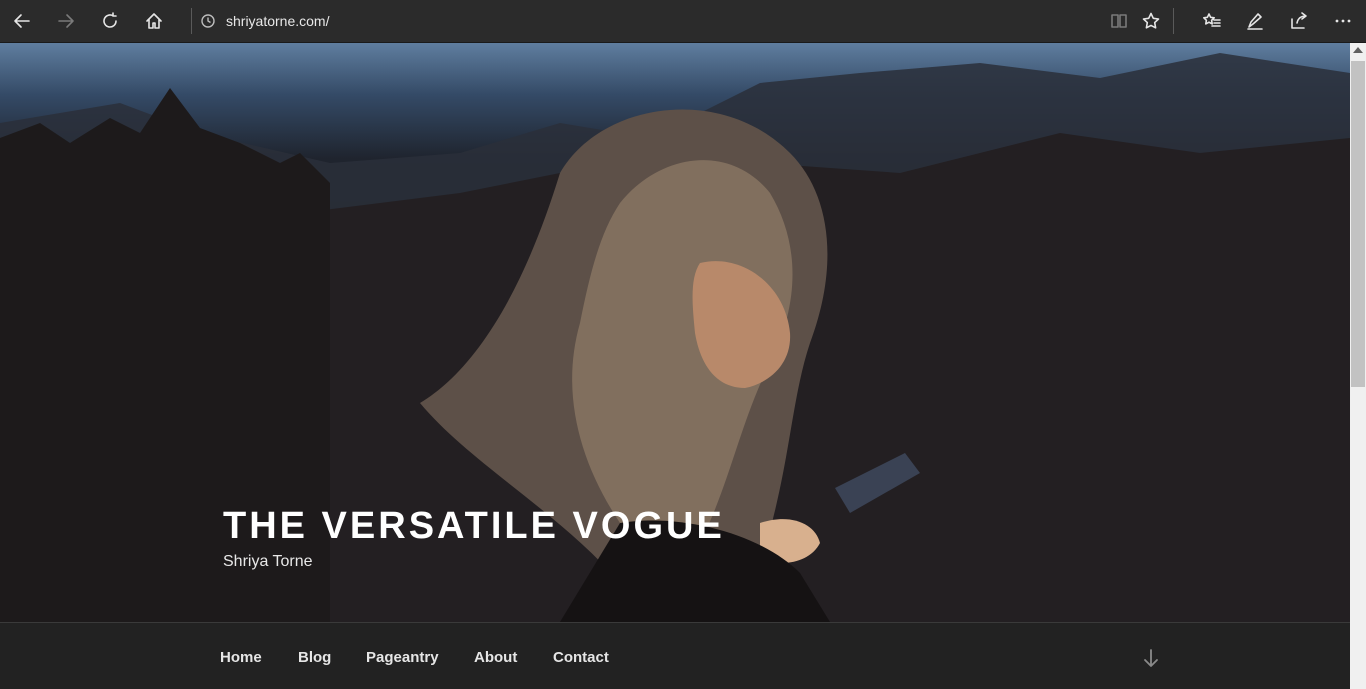  What do you see at coordinates (402, 657) in the screenshot?
I see `nav-item-pageantry: Pageantry` at bounding box center [402, 657].